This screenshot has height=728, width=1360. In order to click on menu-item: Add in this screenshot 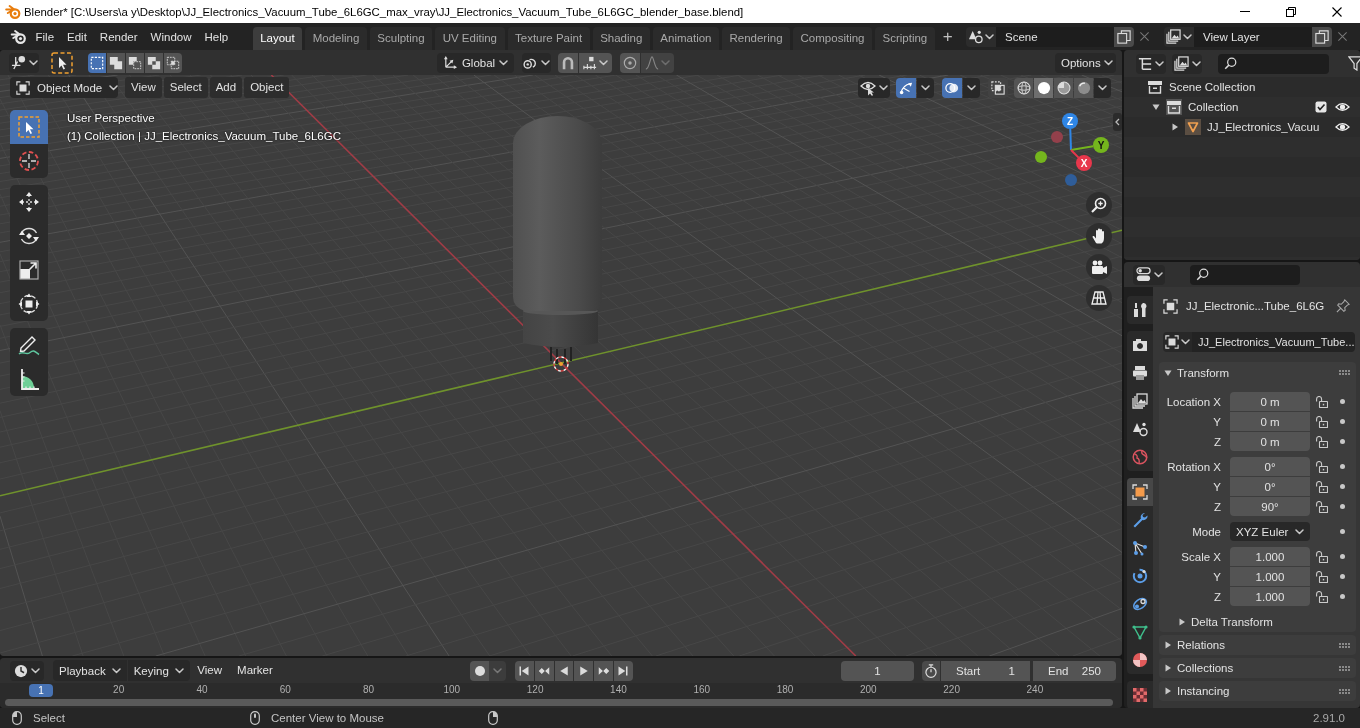, I will do `click(226, 87)`.